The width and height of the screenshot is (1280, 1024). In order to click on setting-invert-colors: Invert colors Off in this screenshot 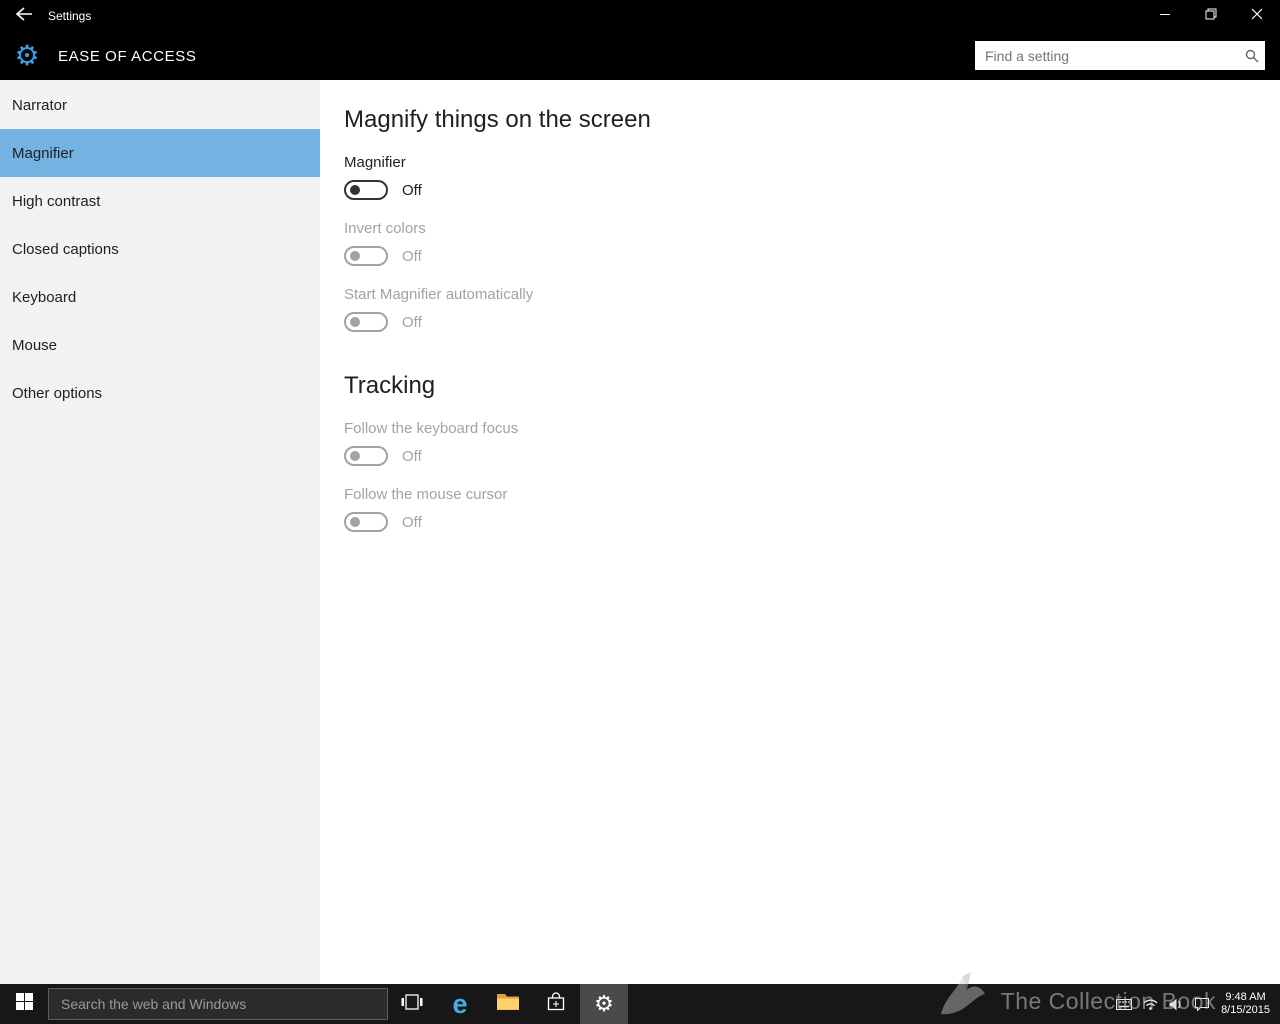, I will do `click(812, 243)`.